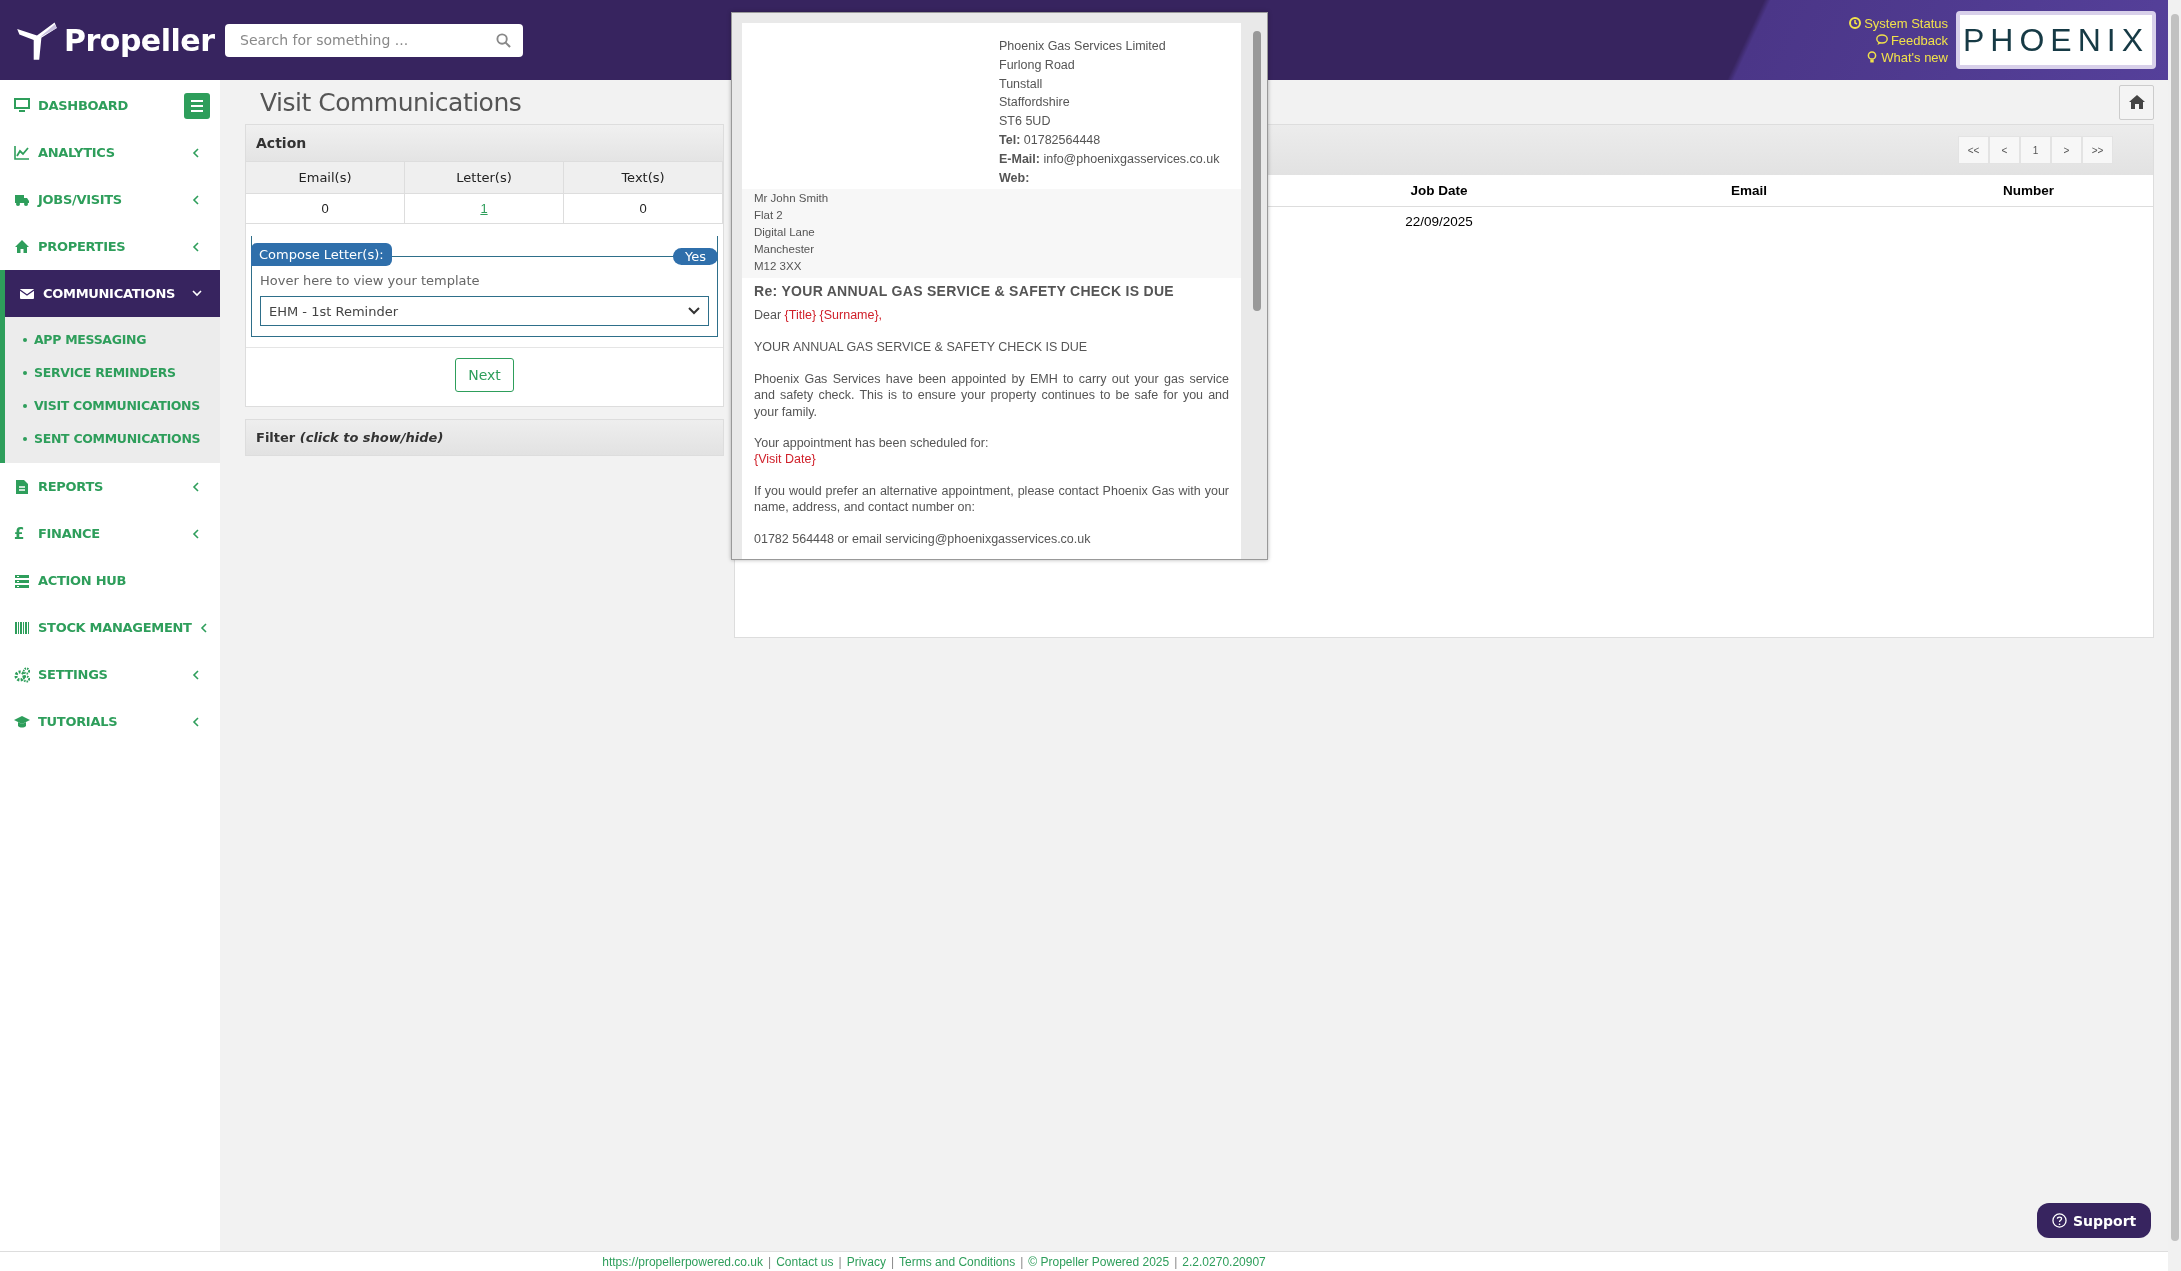  I want to click on address-line: Phoenix Gas Services Limited, so click(1083, 46).